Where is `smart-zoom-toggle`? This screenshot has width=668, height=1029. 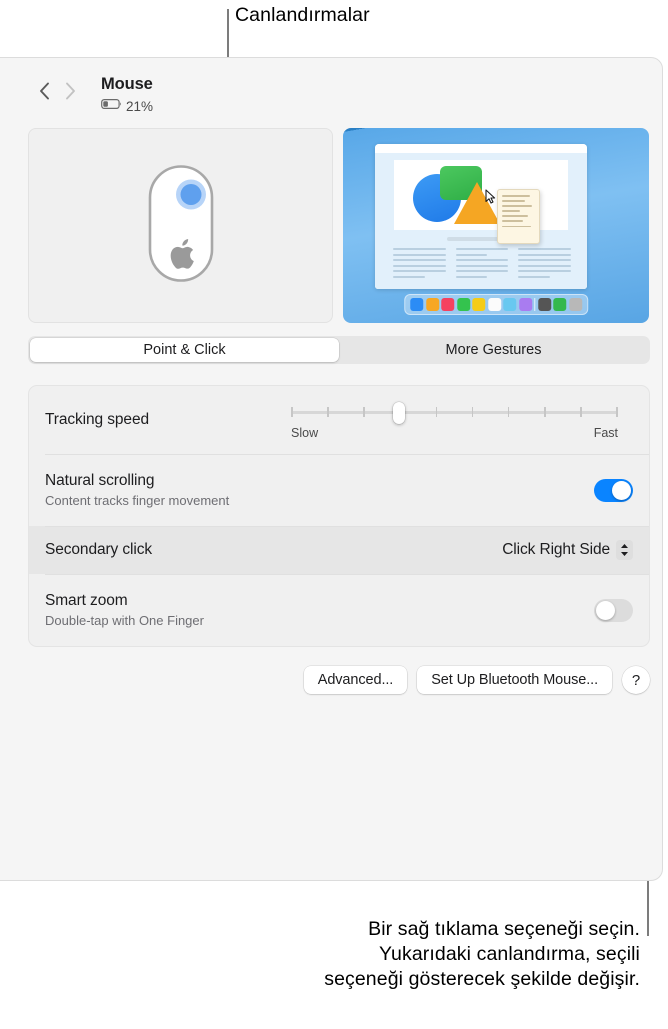
smart-zoom-toggle is located at coordinates (613, 610).